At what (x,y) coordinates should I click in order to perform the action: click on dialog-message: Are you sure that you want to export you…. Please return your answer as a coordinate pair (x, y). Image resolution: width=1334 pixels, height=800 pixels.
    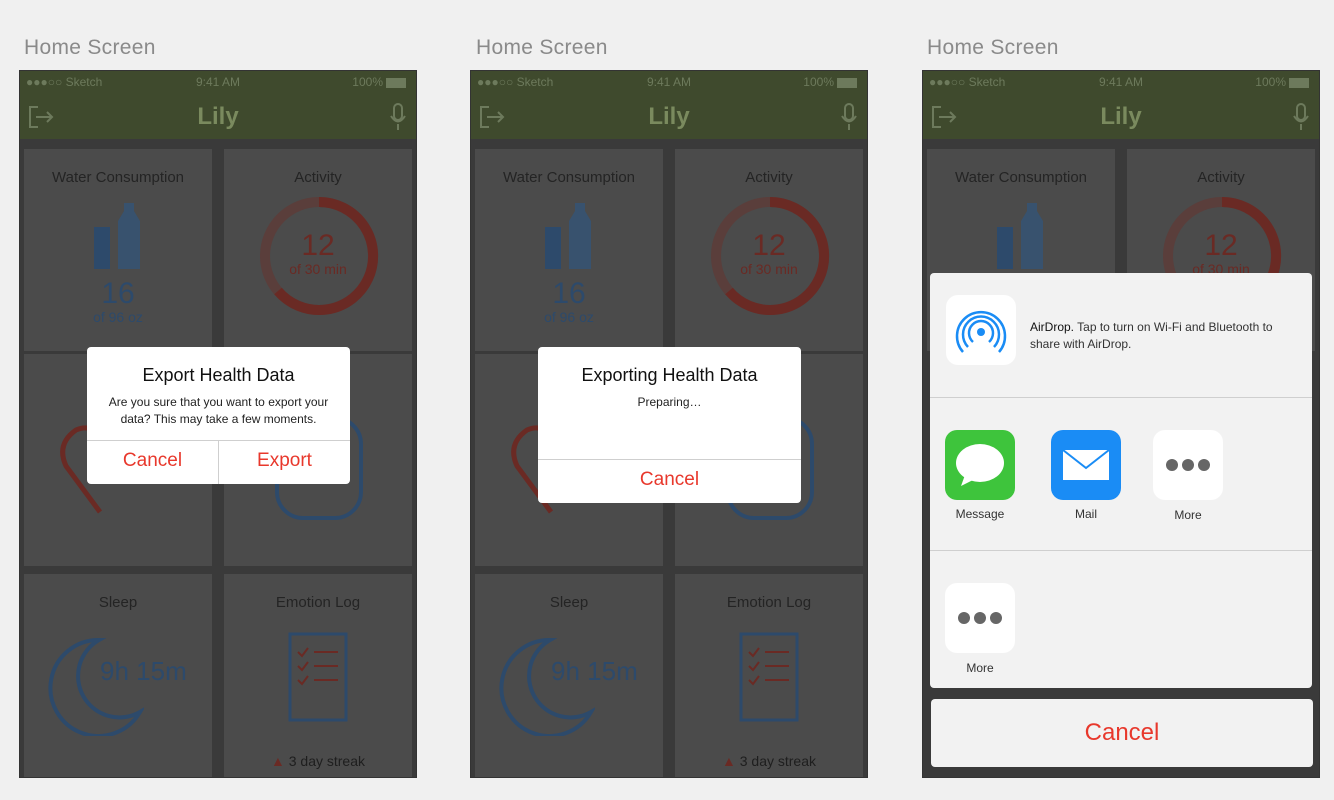
    Looking at the image, I should click on (218, 410).